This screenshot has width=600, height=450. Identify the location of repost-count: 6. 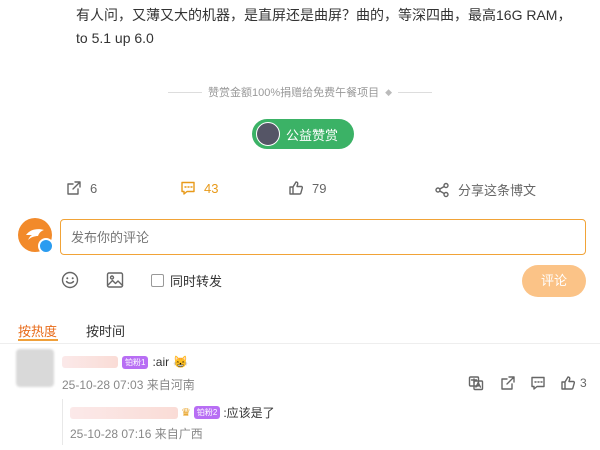
(94, 188).